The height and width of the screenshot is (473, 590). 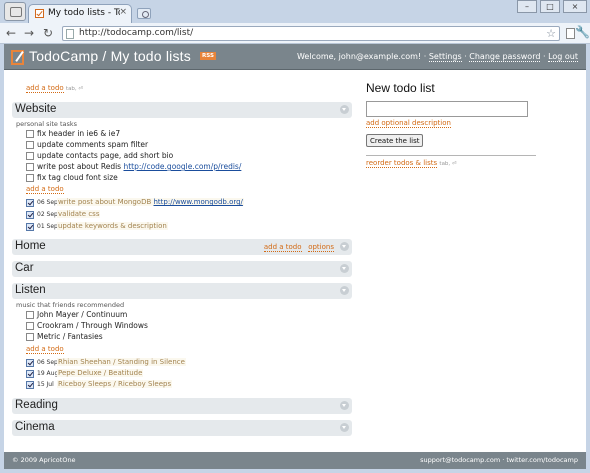 I want to click on settings-link: Settings, so click(x=445, y=57).